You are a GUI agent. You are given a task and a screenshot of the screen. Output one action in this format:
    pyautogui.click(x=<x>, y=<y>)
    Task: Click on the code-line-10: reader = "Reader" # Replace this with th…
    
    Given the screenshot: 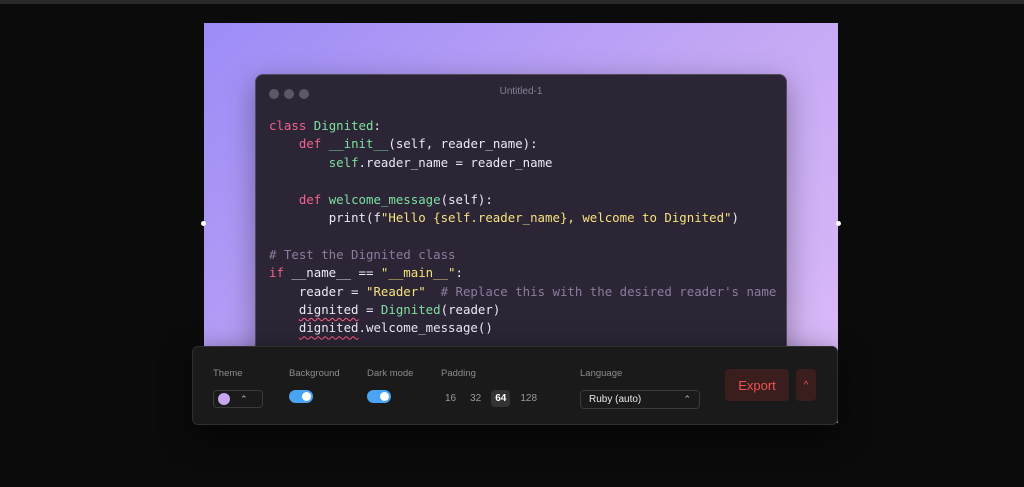 What is the action you would take?
    pyautogui.click(x=522, y=292)
    